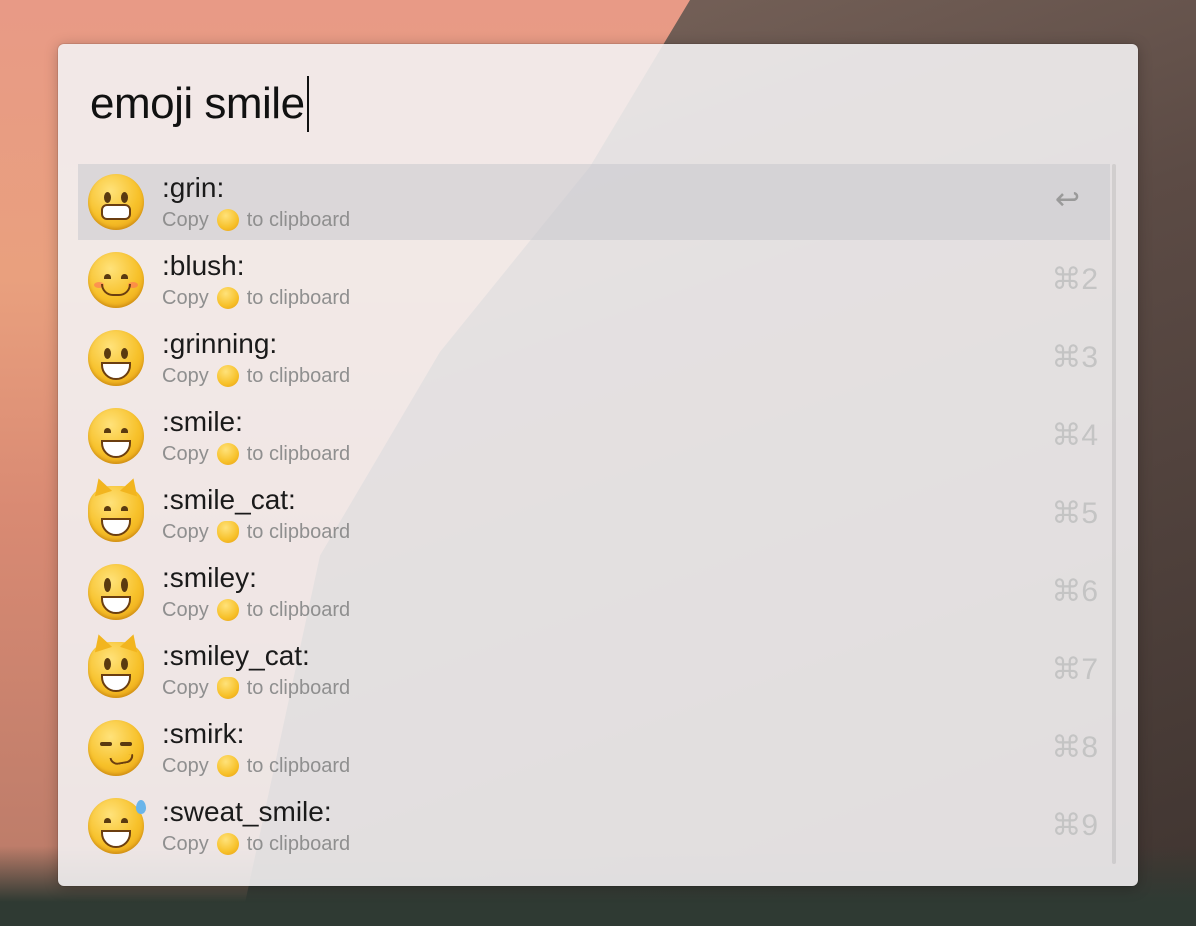 The image size is (1196, 926). I want to click on result-title: :smile:, so click(202, 421).